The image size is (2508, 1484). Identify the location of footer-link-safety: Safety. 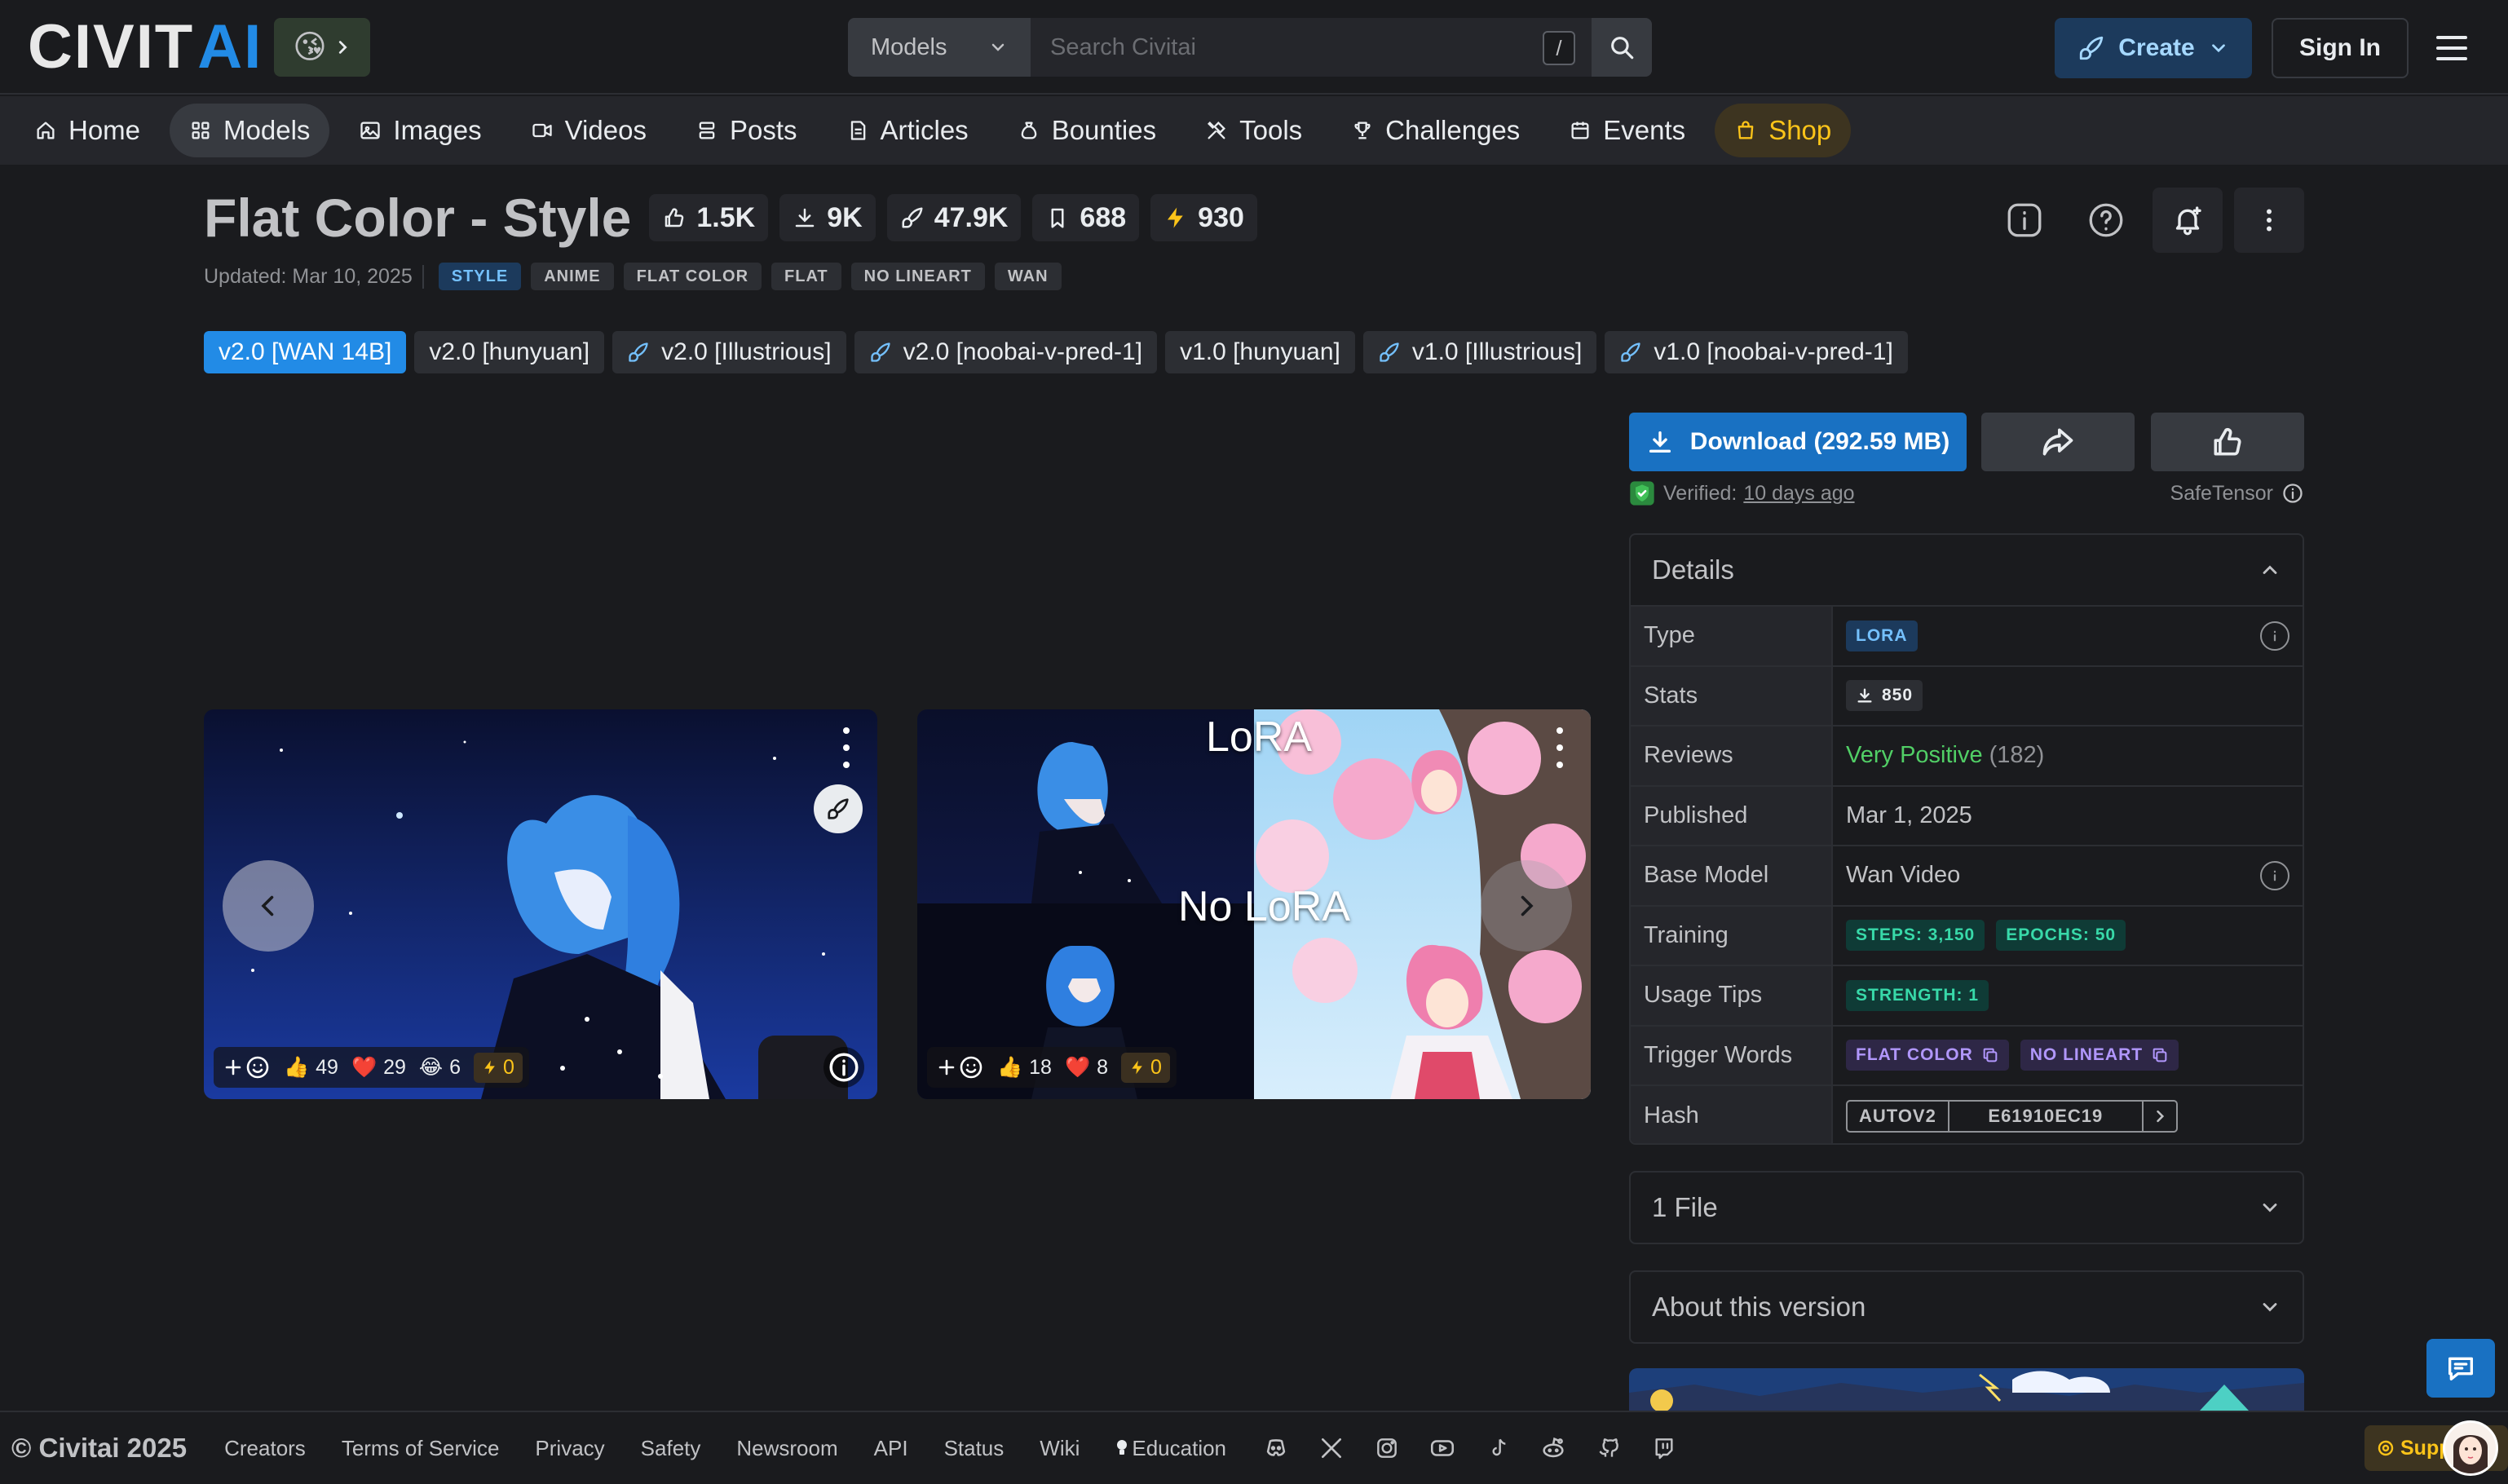
(671, 1448).